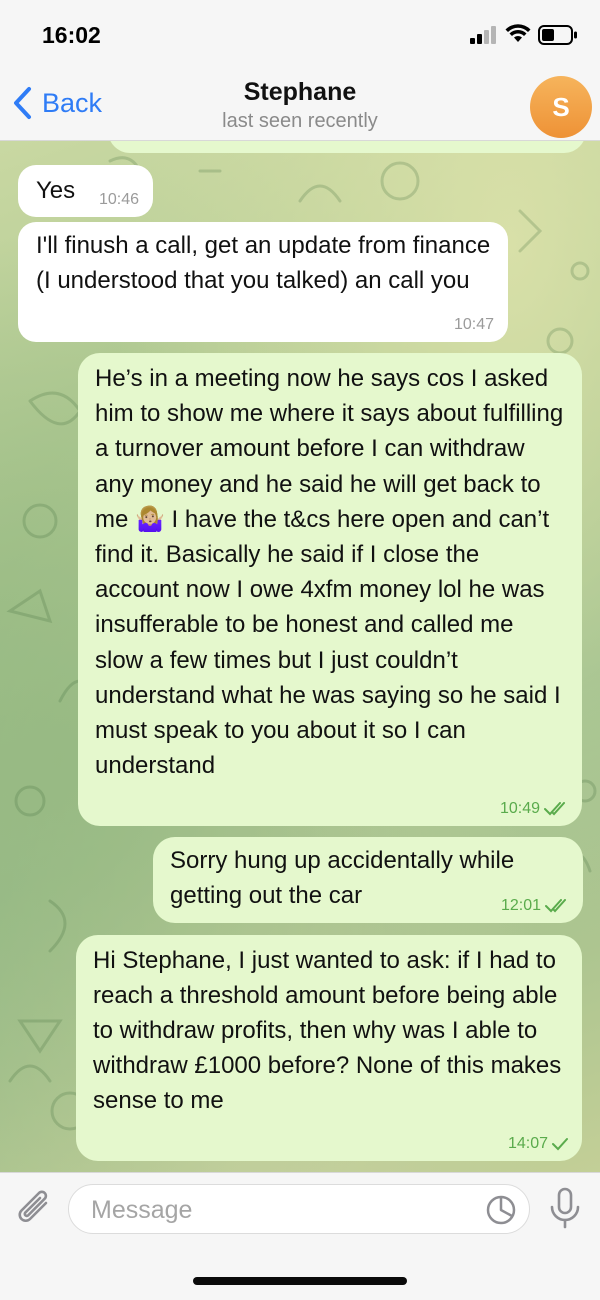 The width and height of the screenshot is (600, 1300). What do you see at coordinates (300, 1281) in the screenshot?
I see `home-indicator` at bounding box center [300, 1281].